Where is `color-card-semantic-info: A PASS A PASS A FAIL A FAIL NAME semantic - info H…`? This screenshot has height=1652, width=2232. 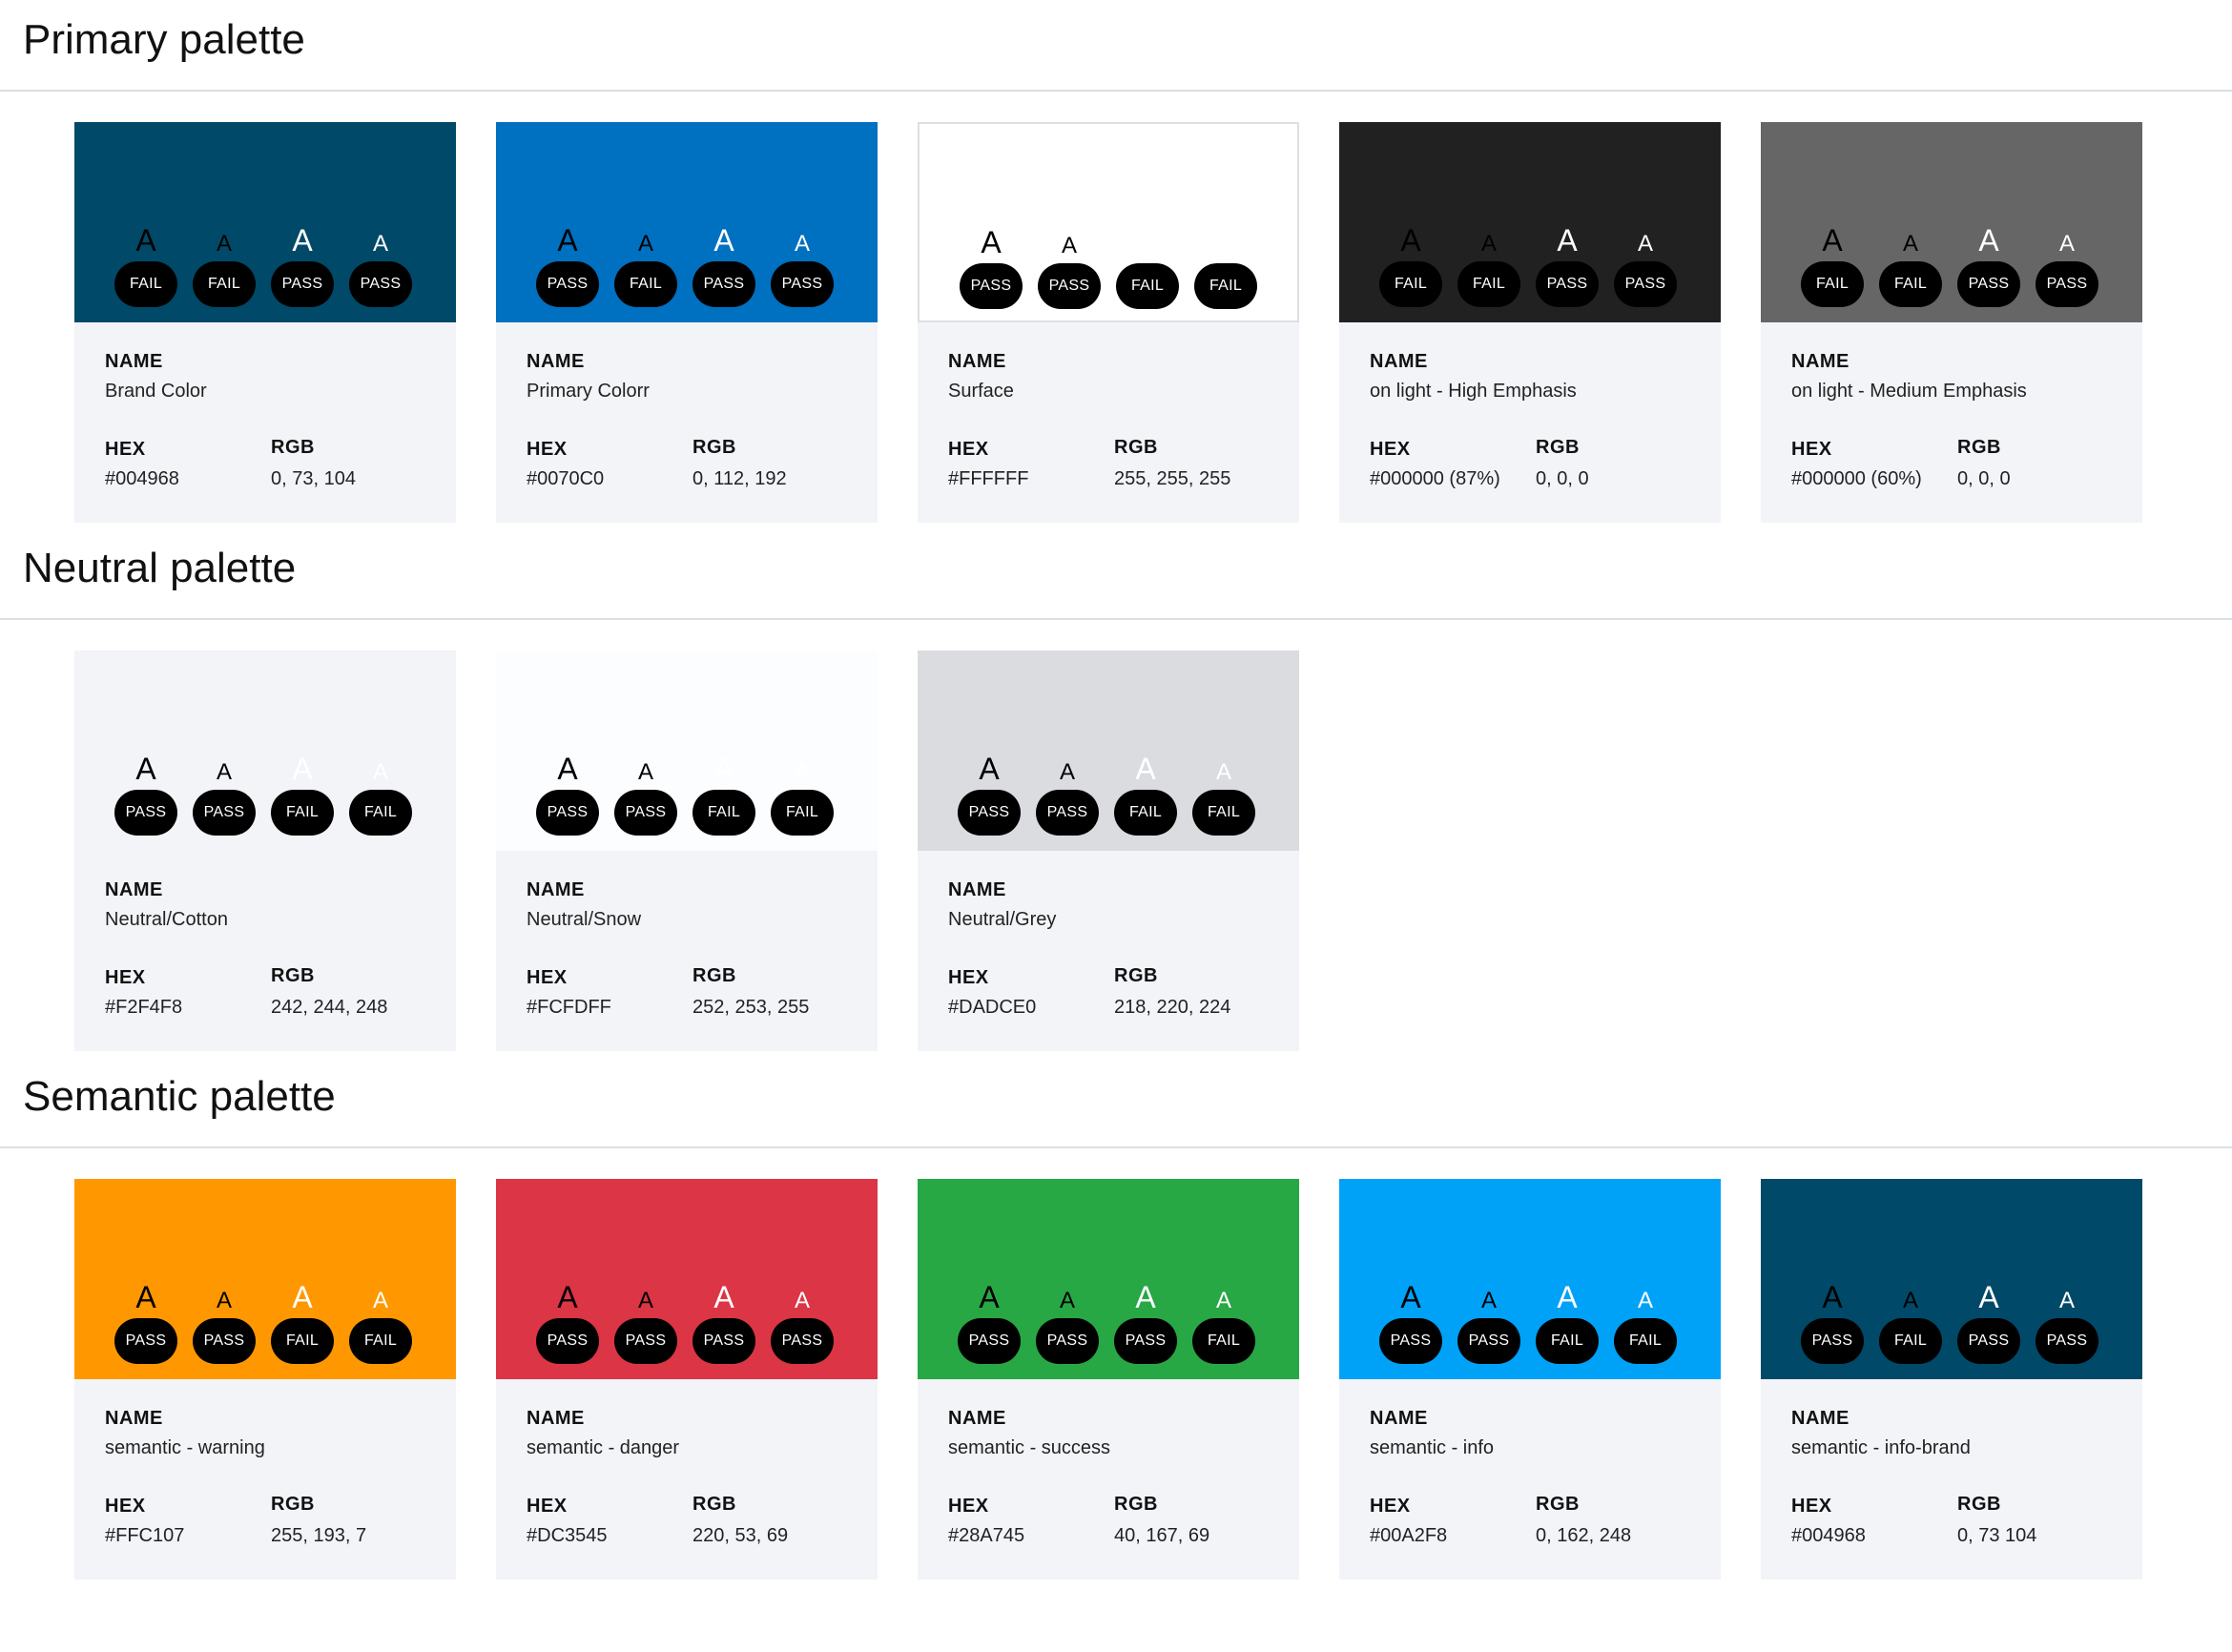 color-card-semantic-info: A PASS A PASS A FAIL A FAIL NAME semantic - info H… is located at coordinates (1530, 1379).